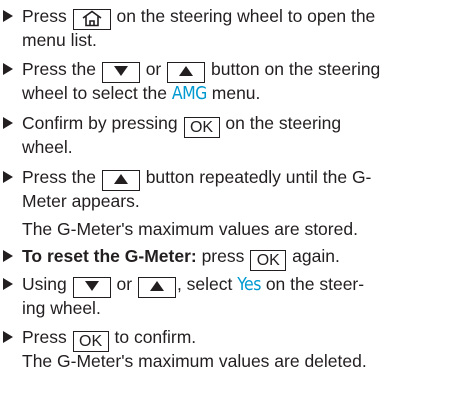 Image resolution: width=463 pixels, height=398 pixels. What do you see at coordinates (236, 93) in the screenshot?
I see `step-text: menu.` at bounding box center [236, 93].